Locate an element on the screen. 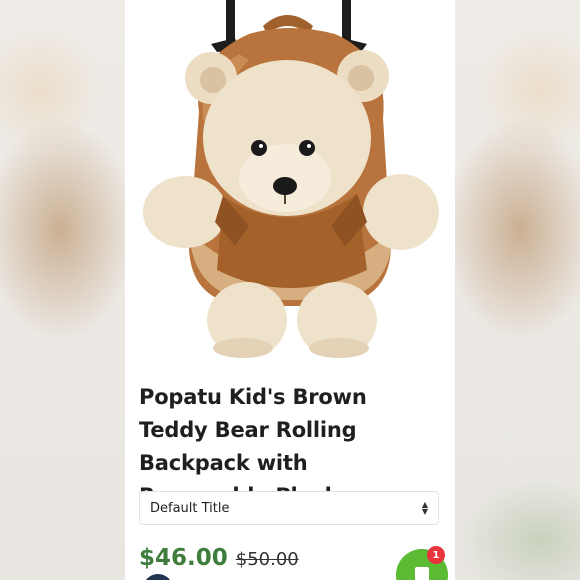 The width and height of the screenshot is (580, 580). price-row: $46.00 $50.00 is located at coordinates (219, 558).